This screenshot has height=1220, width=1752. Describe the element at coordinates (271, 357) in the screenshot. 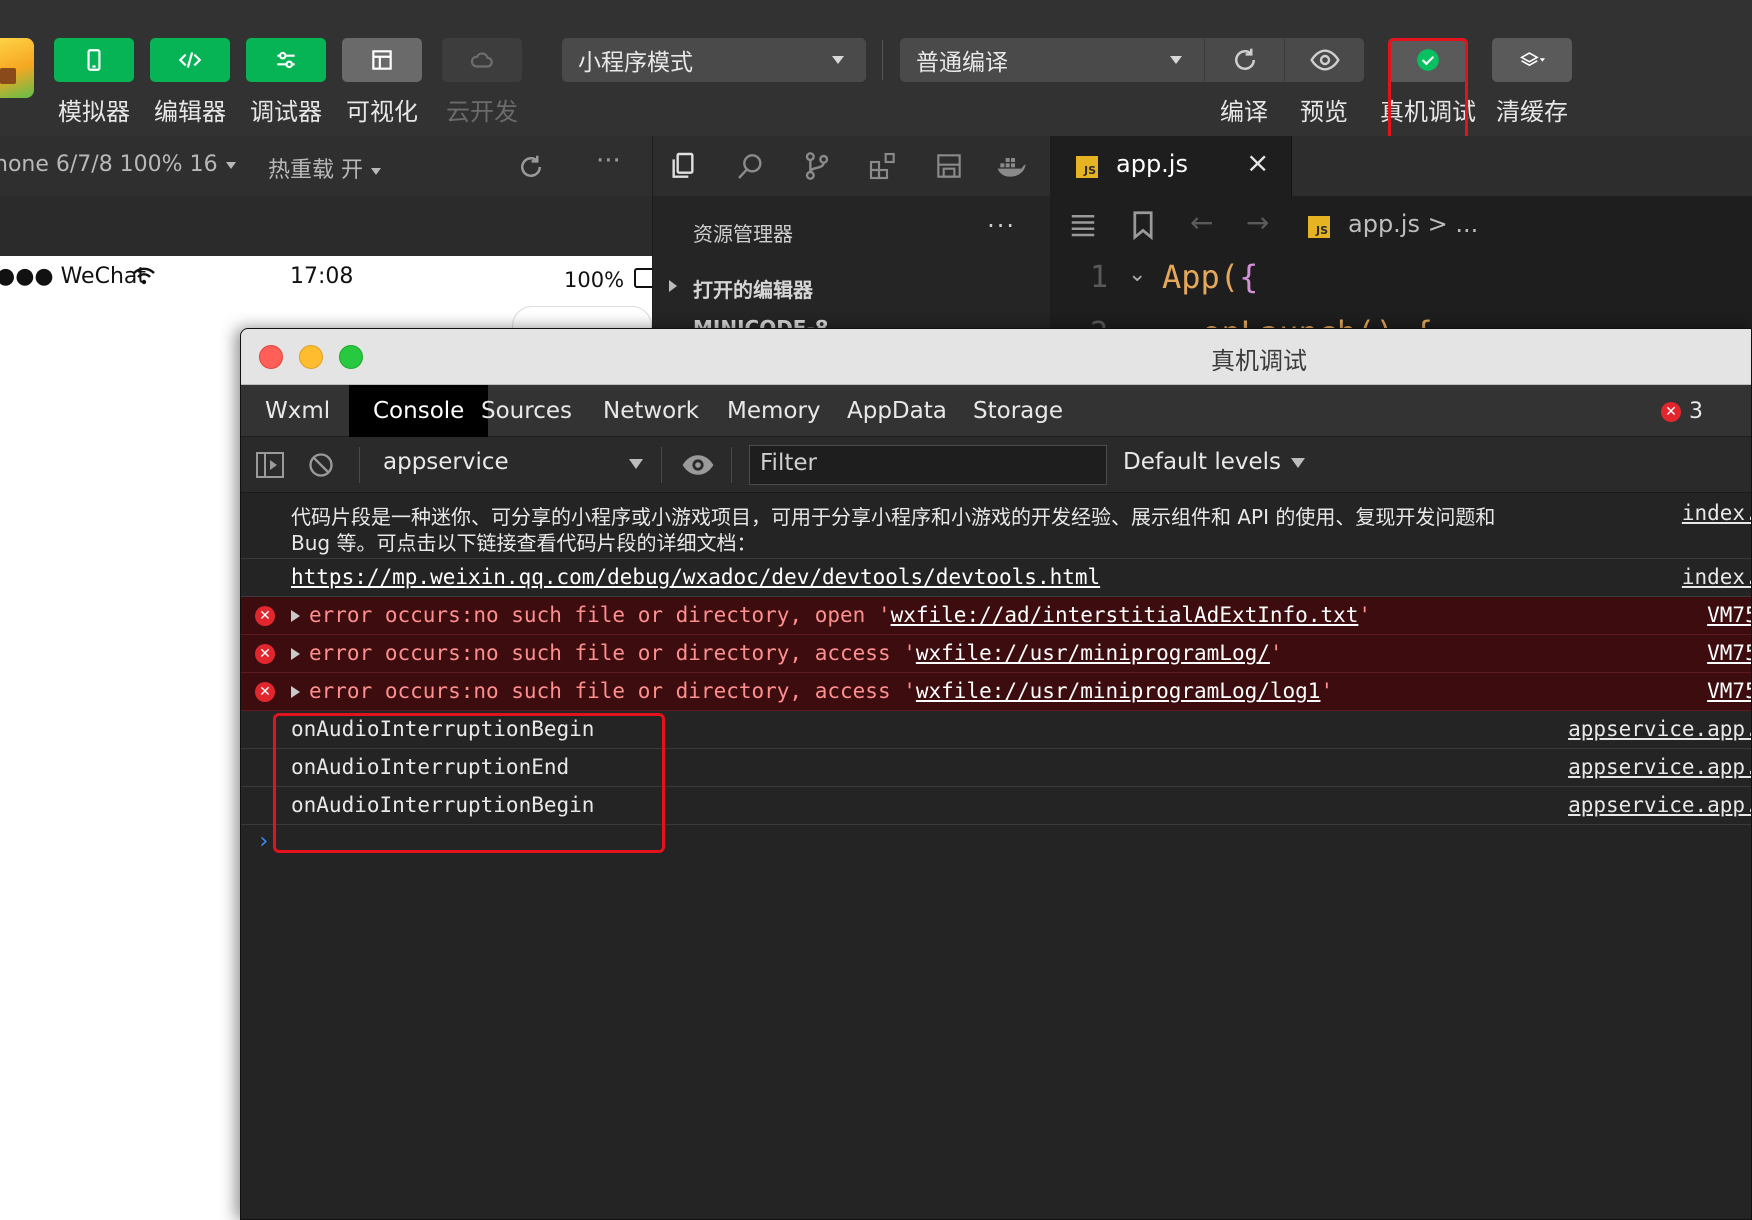

I see `close-window-button` at that location.